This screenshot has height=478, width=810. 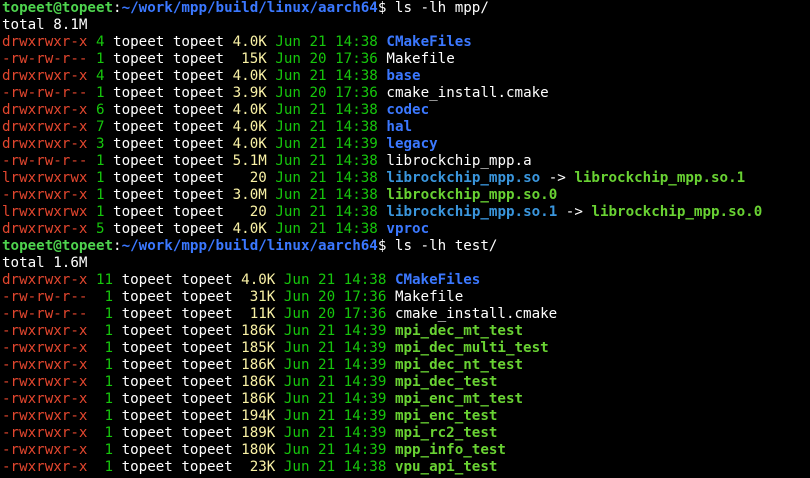 I want to click on file-name: Makefile, so click(x=429, y=297).